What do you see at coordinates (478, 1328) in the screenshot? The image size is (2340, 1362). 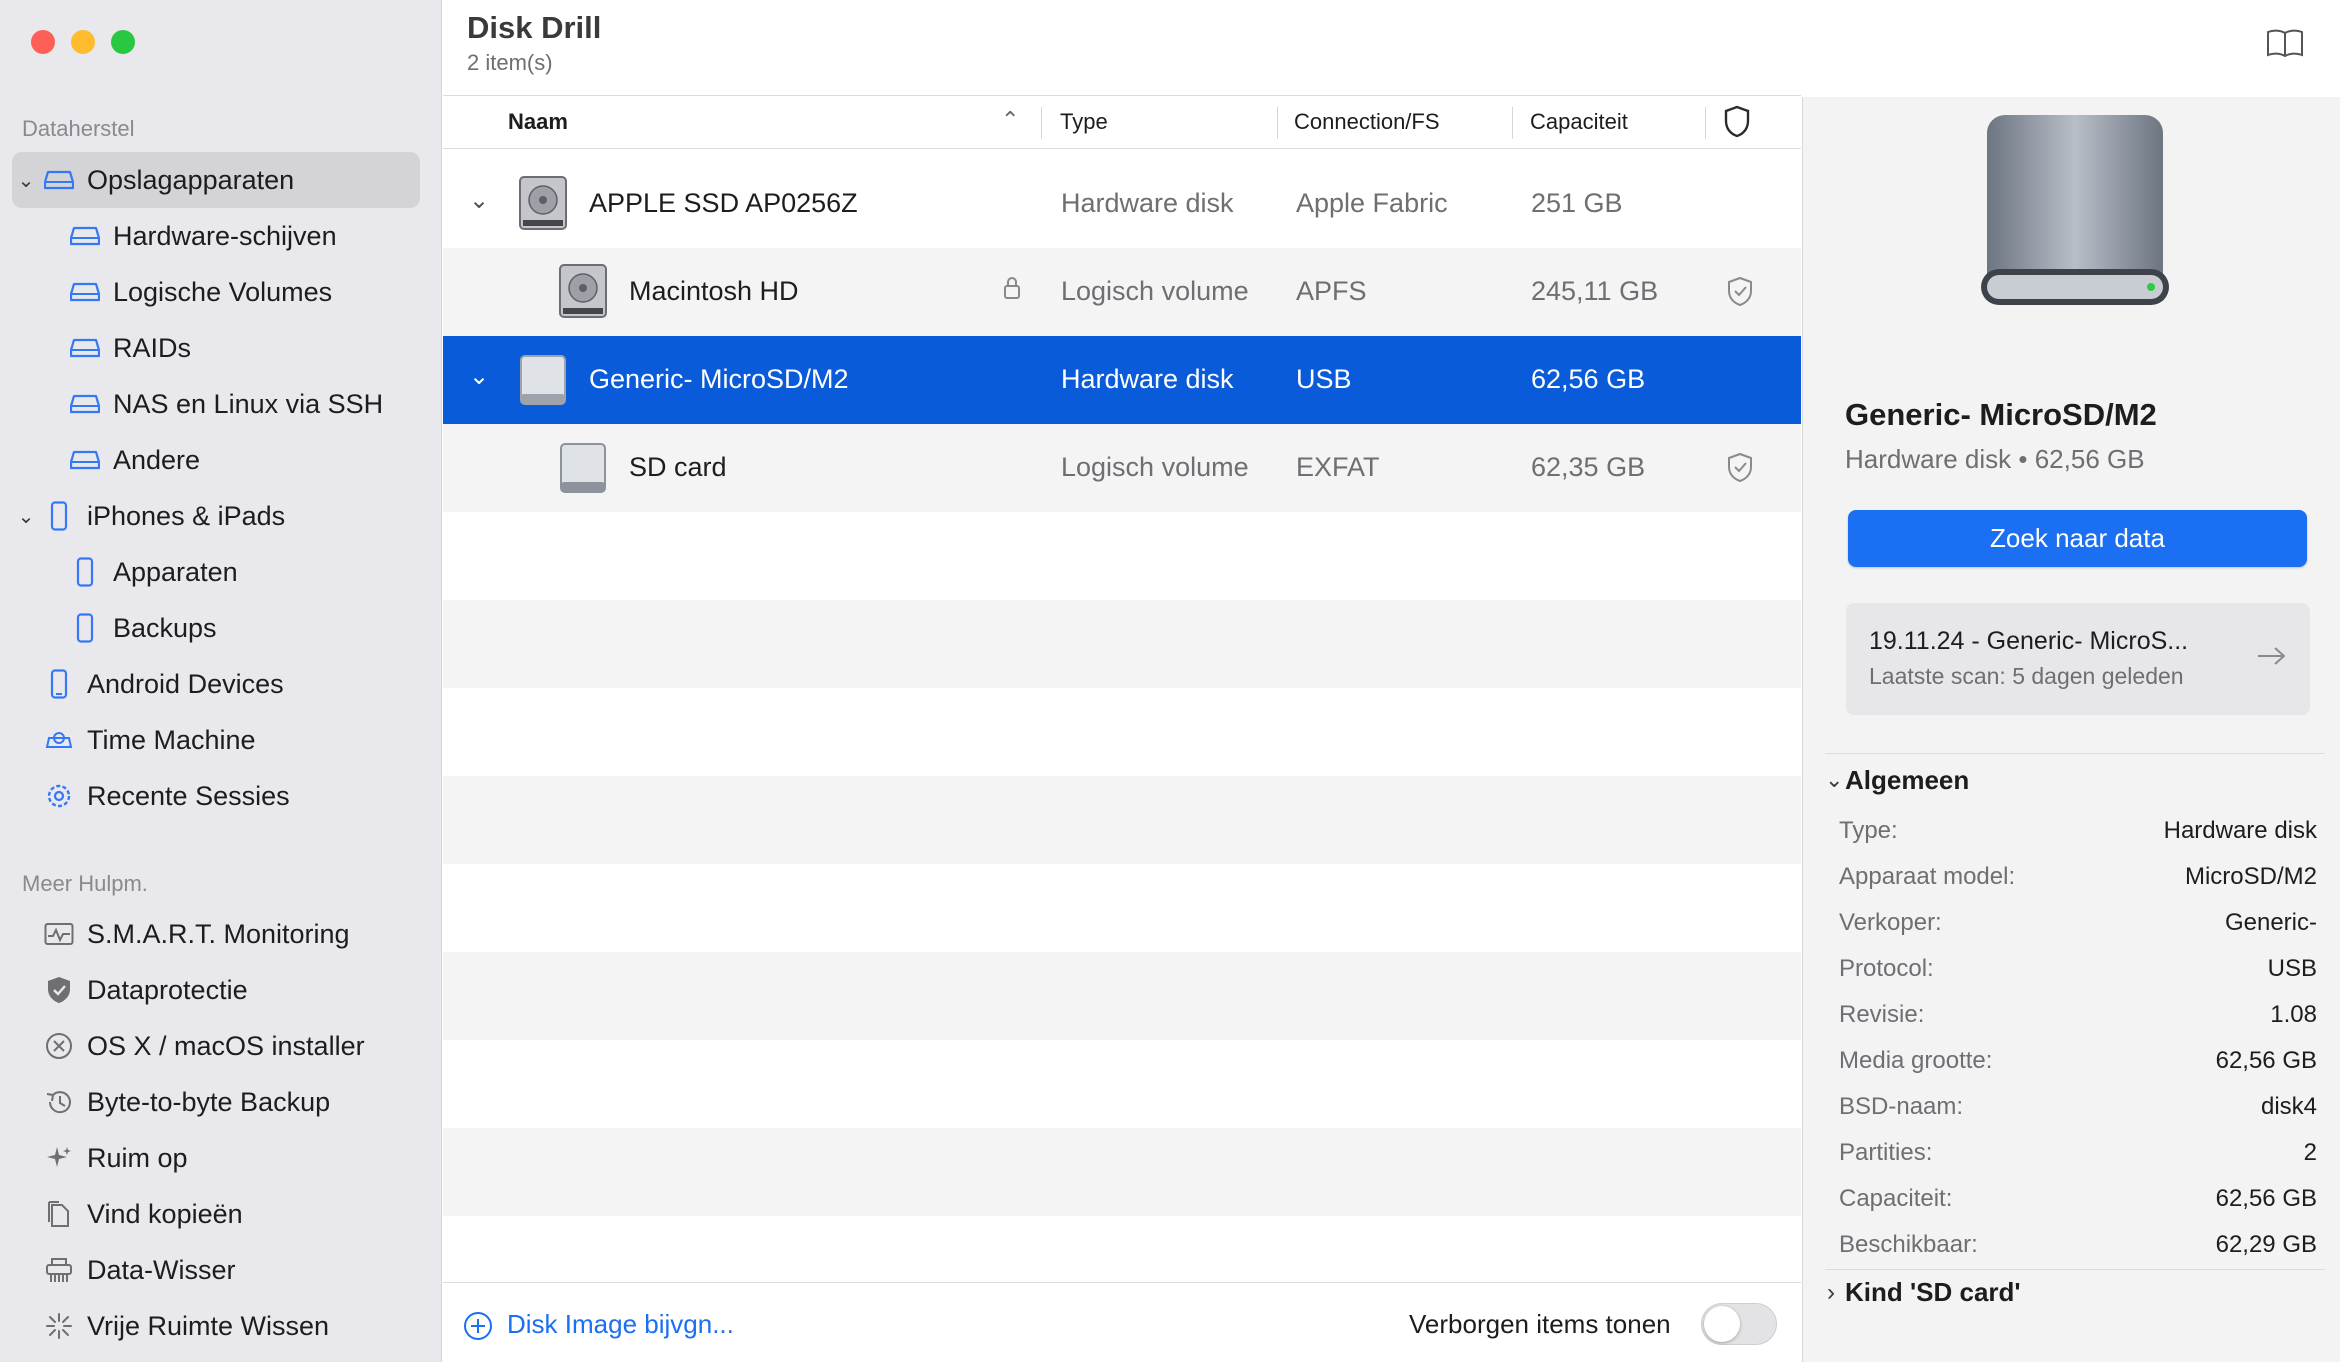 I see `add-circle-icon` at bounding box center [478, 1328].